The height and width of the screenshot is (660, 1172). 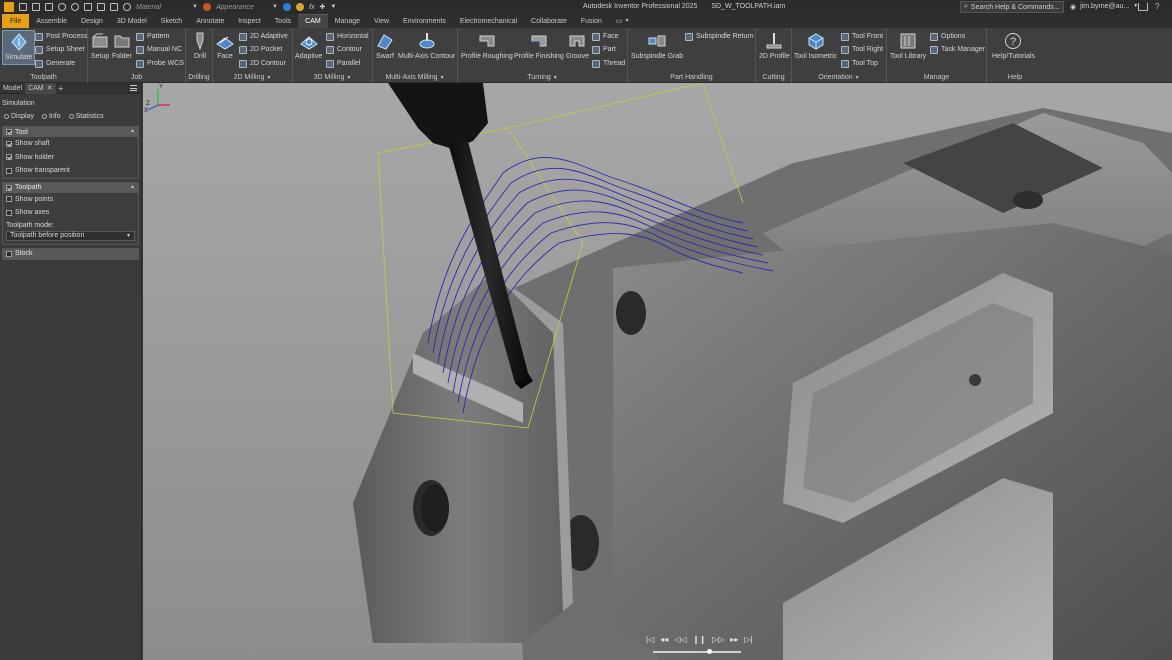 I want to click on folder-button: Folder, so click(x=122, y=45).